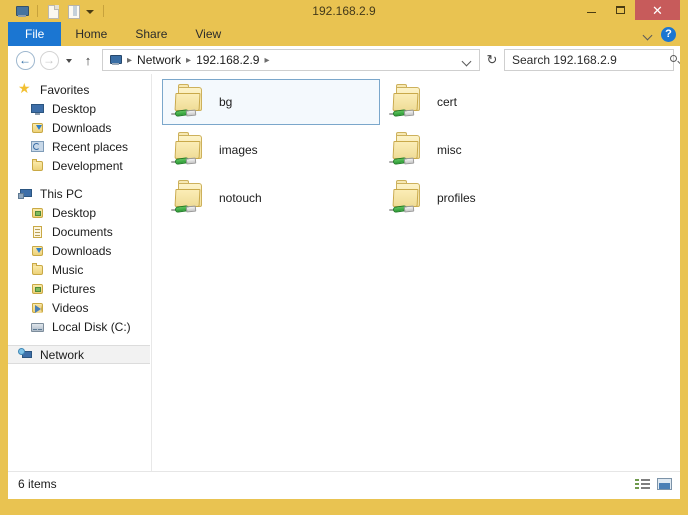 This screenshot has width=688, height=515. What do you see at coordinates (489, 150) in the screenshot?
I see `file-item-misc: misc` at bounding box center [489, 150].